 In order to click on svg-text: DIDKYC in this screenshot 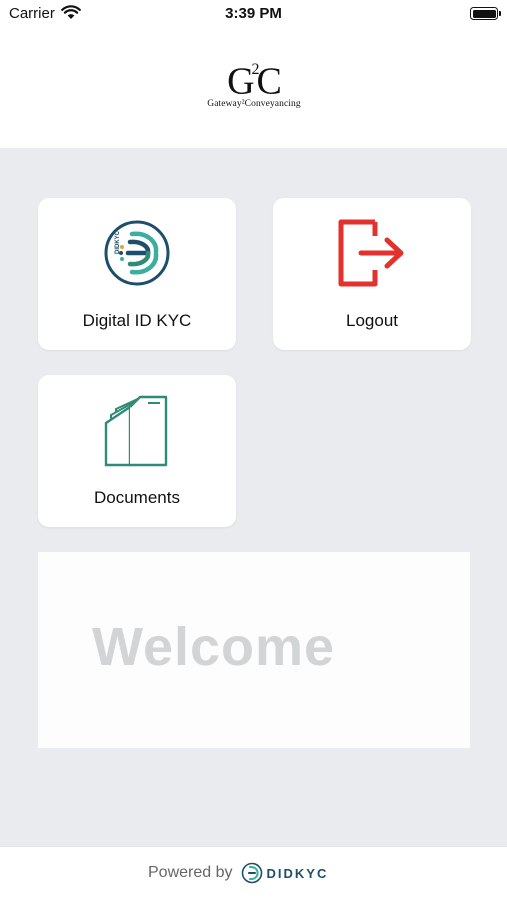, I will do `click(118, 242)`.